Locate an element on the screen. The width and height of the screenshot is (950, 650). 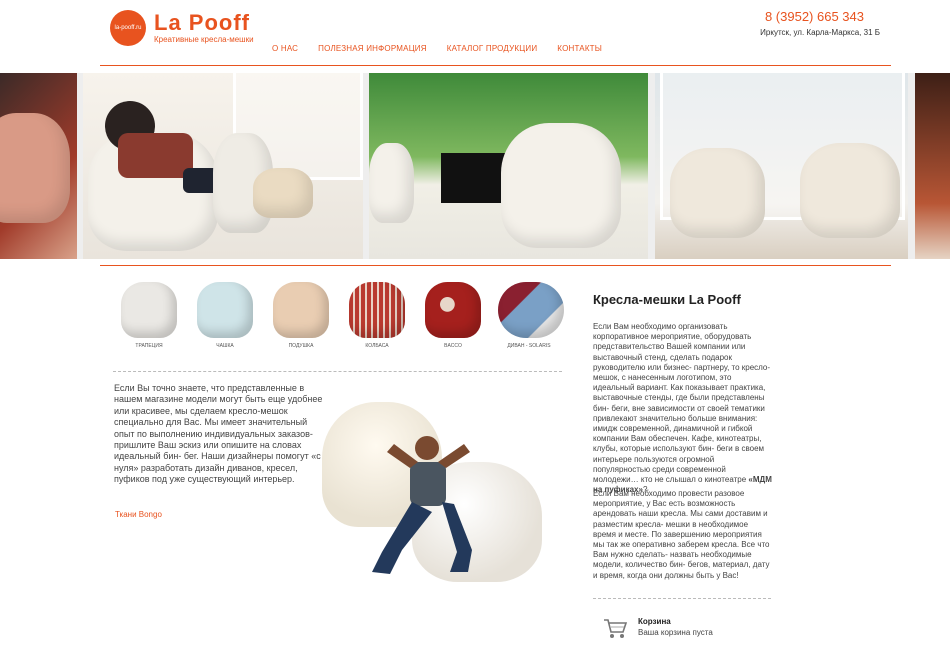
phone-number: 8 (3952) 665 343 is located at coordinates (814, 16).